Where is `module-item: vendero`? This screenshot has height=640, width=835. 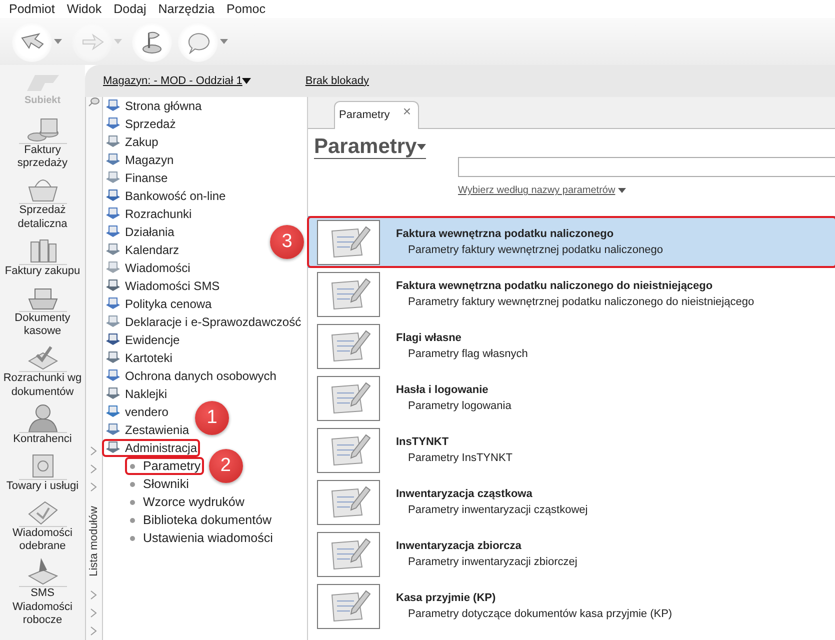
module-item: vendero is located at coordinates (136, 412).